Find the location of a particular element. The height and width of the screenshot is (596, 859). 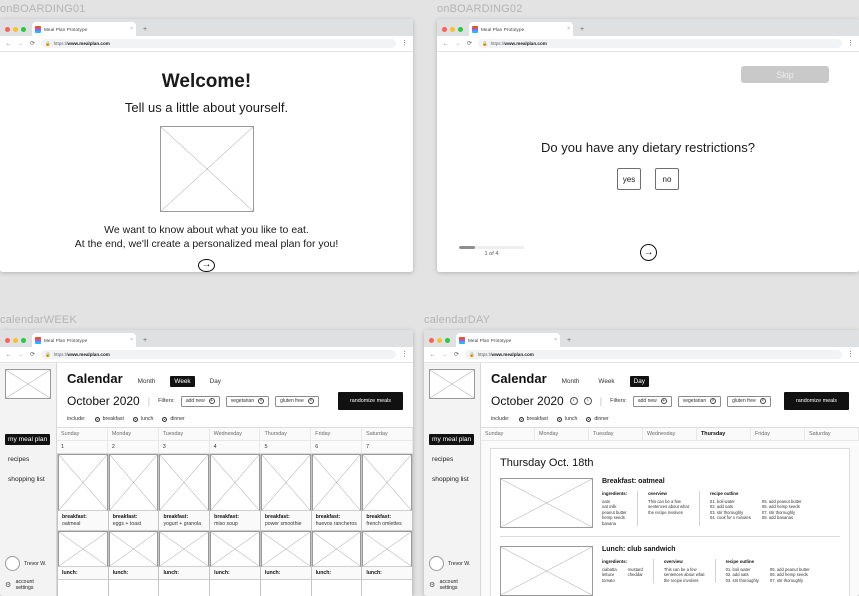

date-number: 4 is located at coordinates (235, 447).